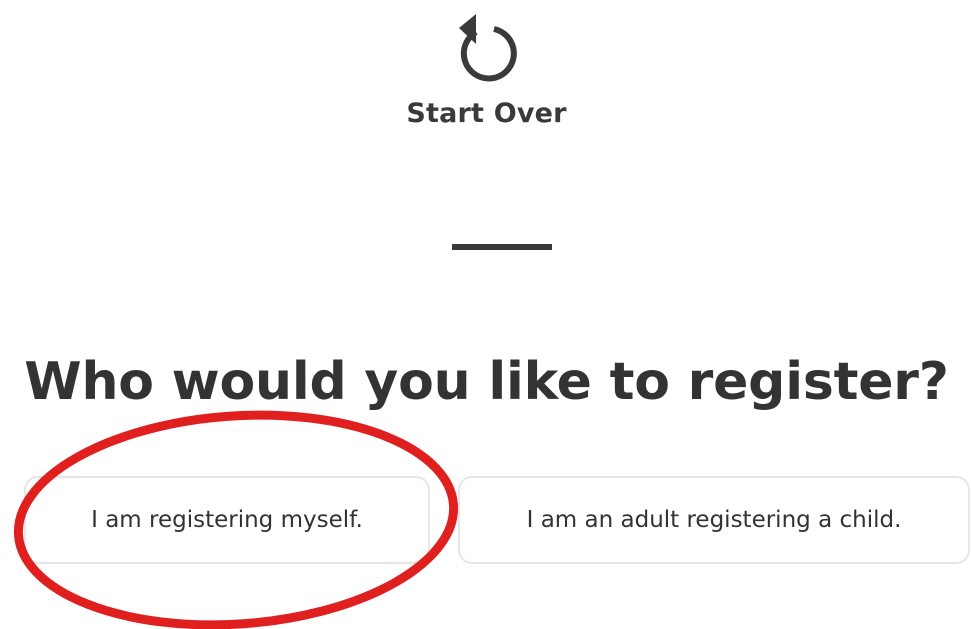 The height and width of the screenshot is (629, 973). I want to click on register-child-button: I am an adult registering a child., so click(714, 520).